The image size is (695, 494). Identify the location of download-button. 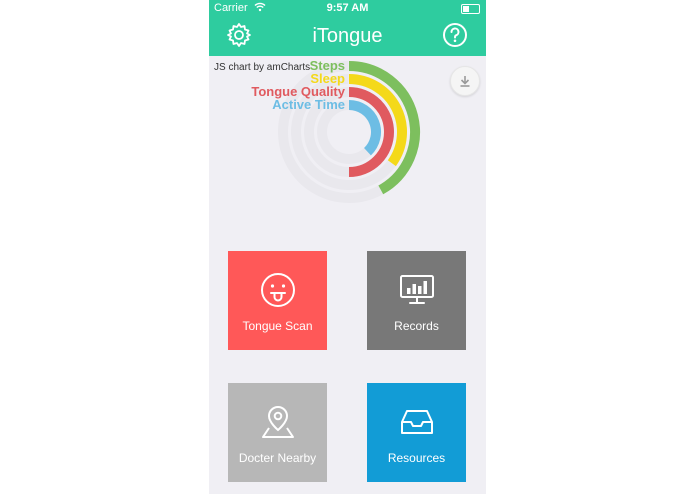
(465, 81).